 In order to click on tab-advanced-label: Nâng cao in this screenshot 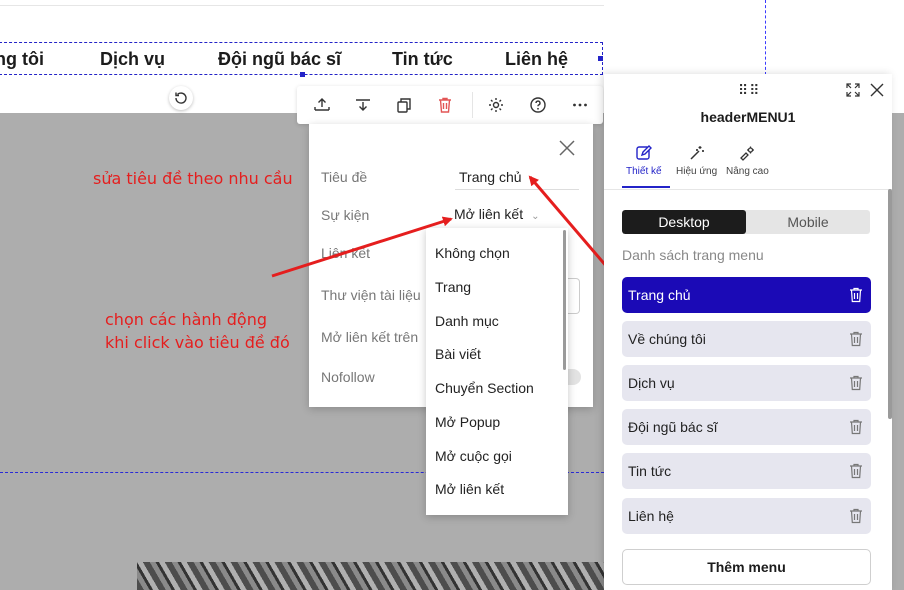, I will do `click(747, 171)`.